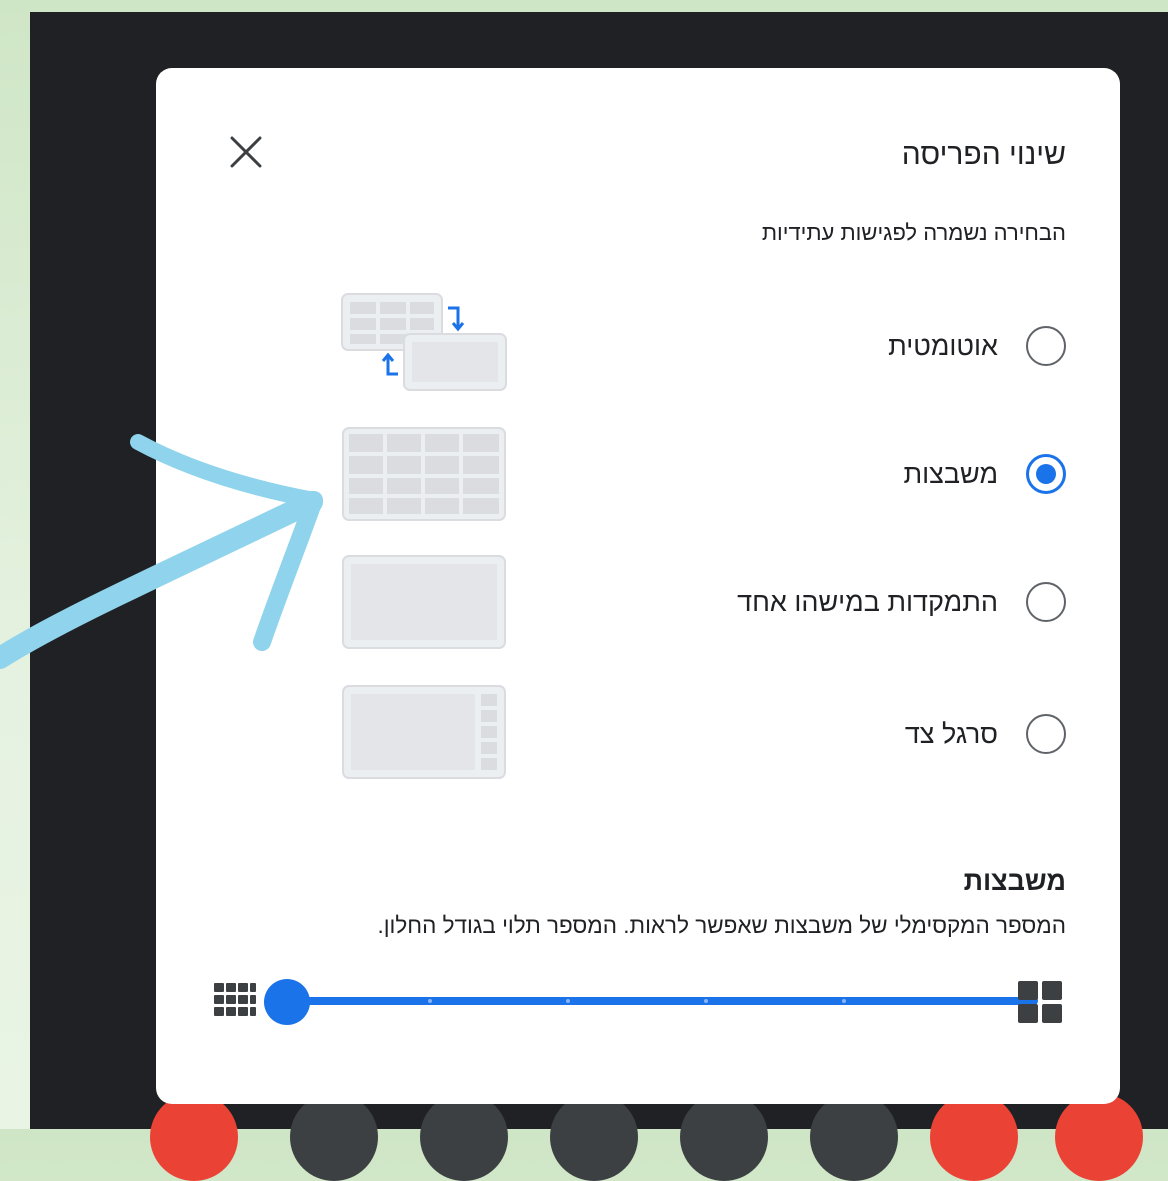 The height and width of the screenshot is (1181, 1168). I want to click on slider-thumb, so click(287, 1002).